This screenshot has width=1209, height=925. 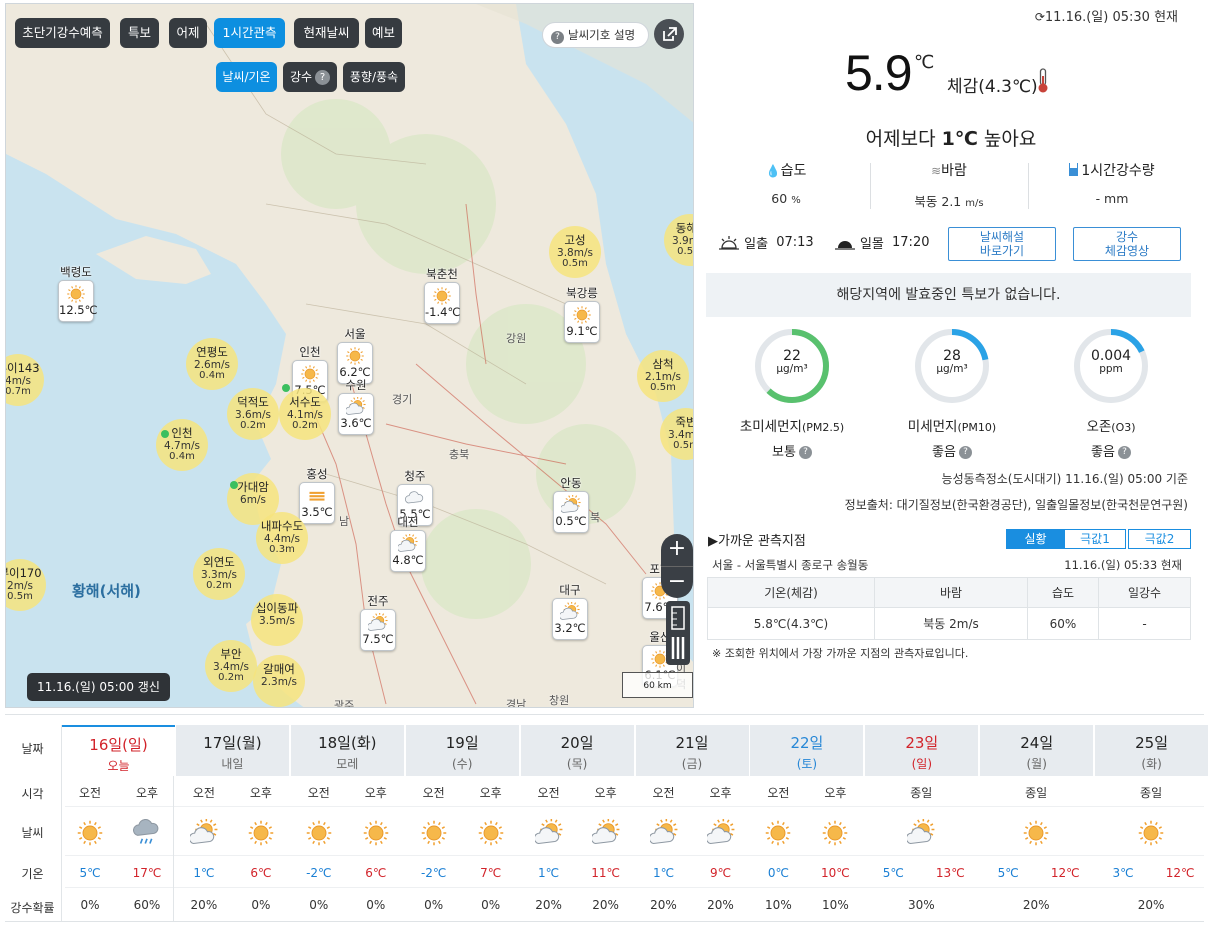 I want to click on station-temperature: 9.1℃, so click(x=582, y=331).